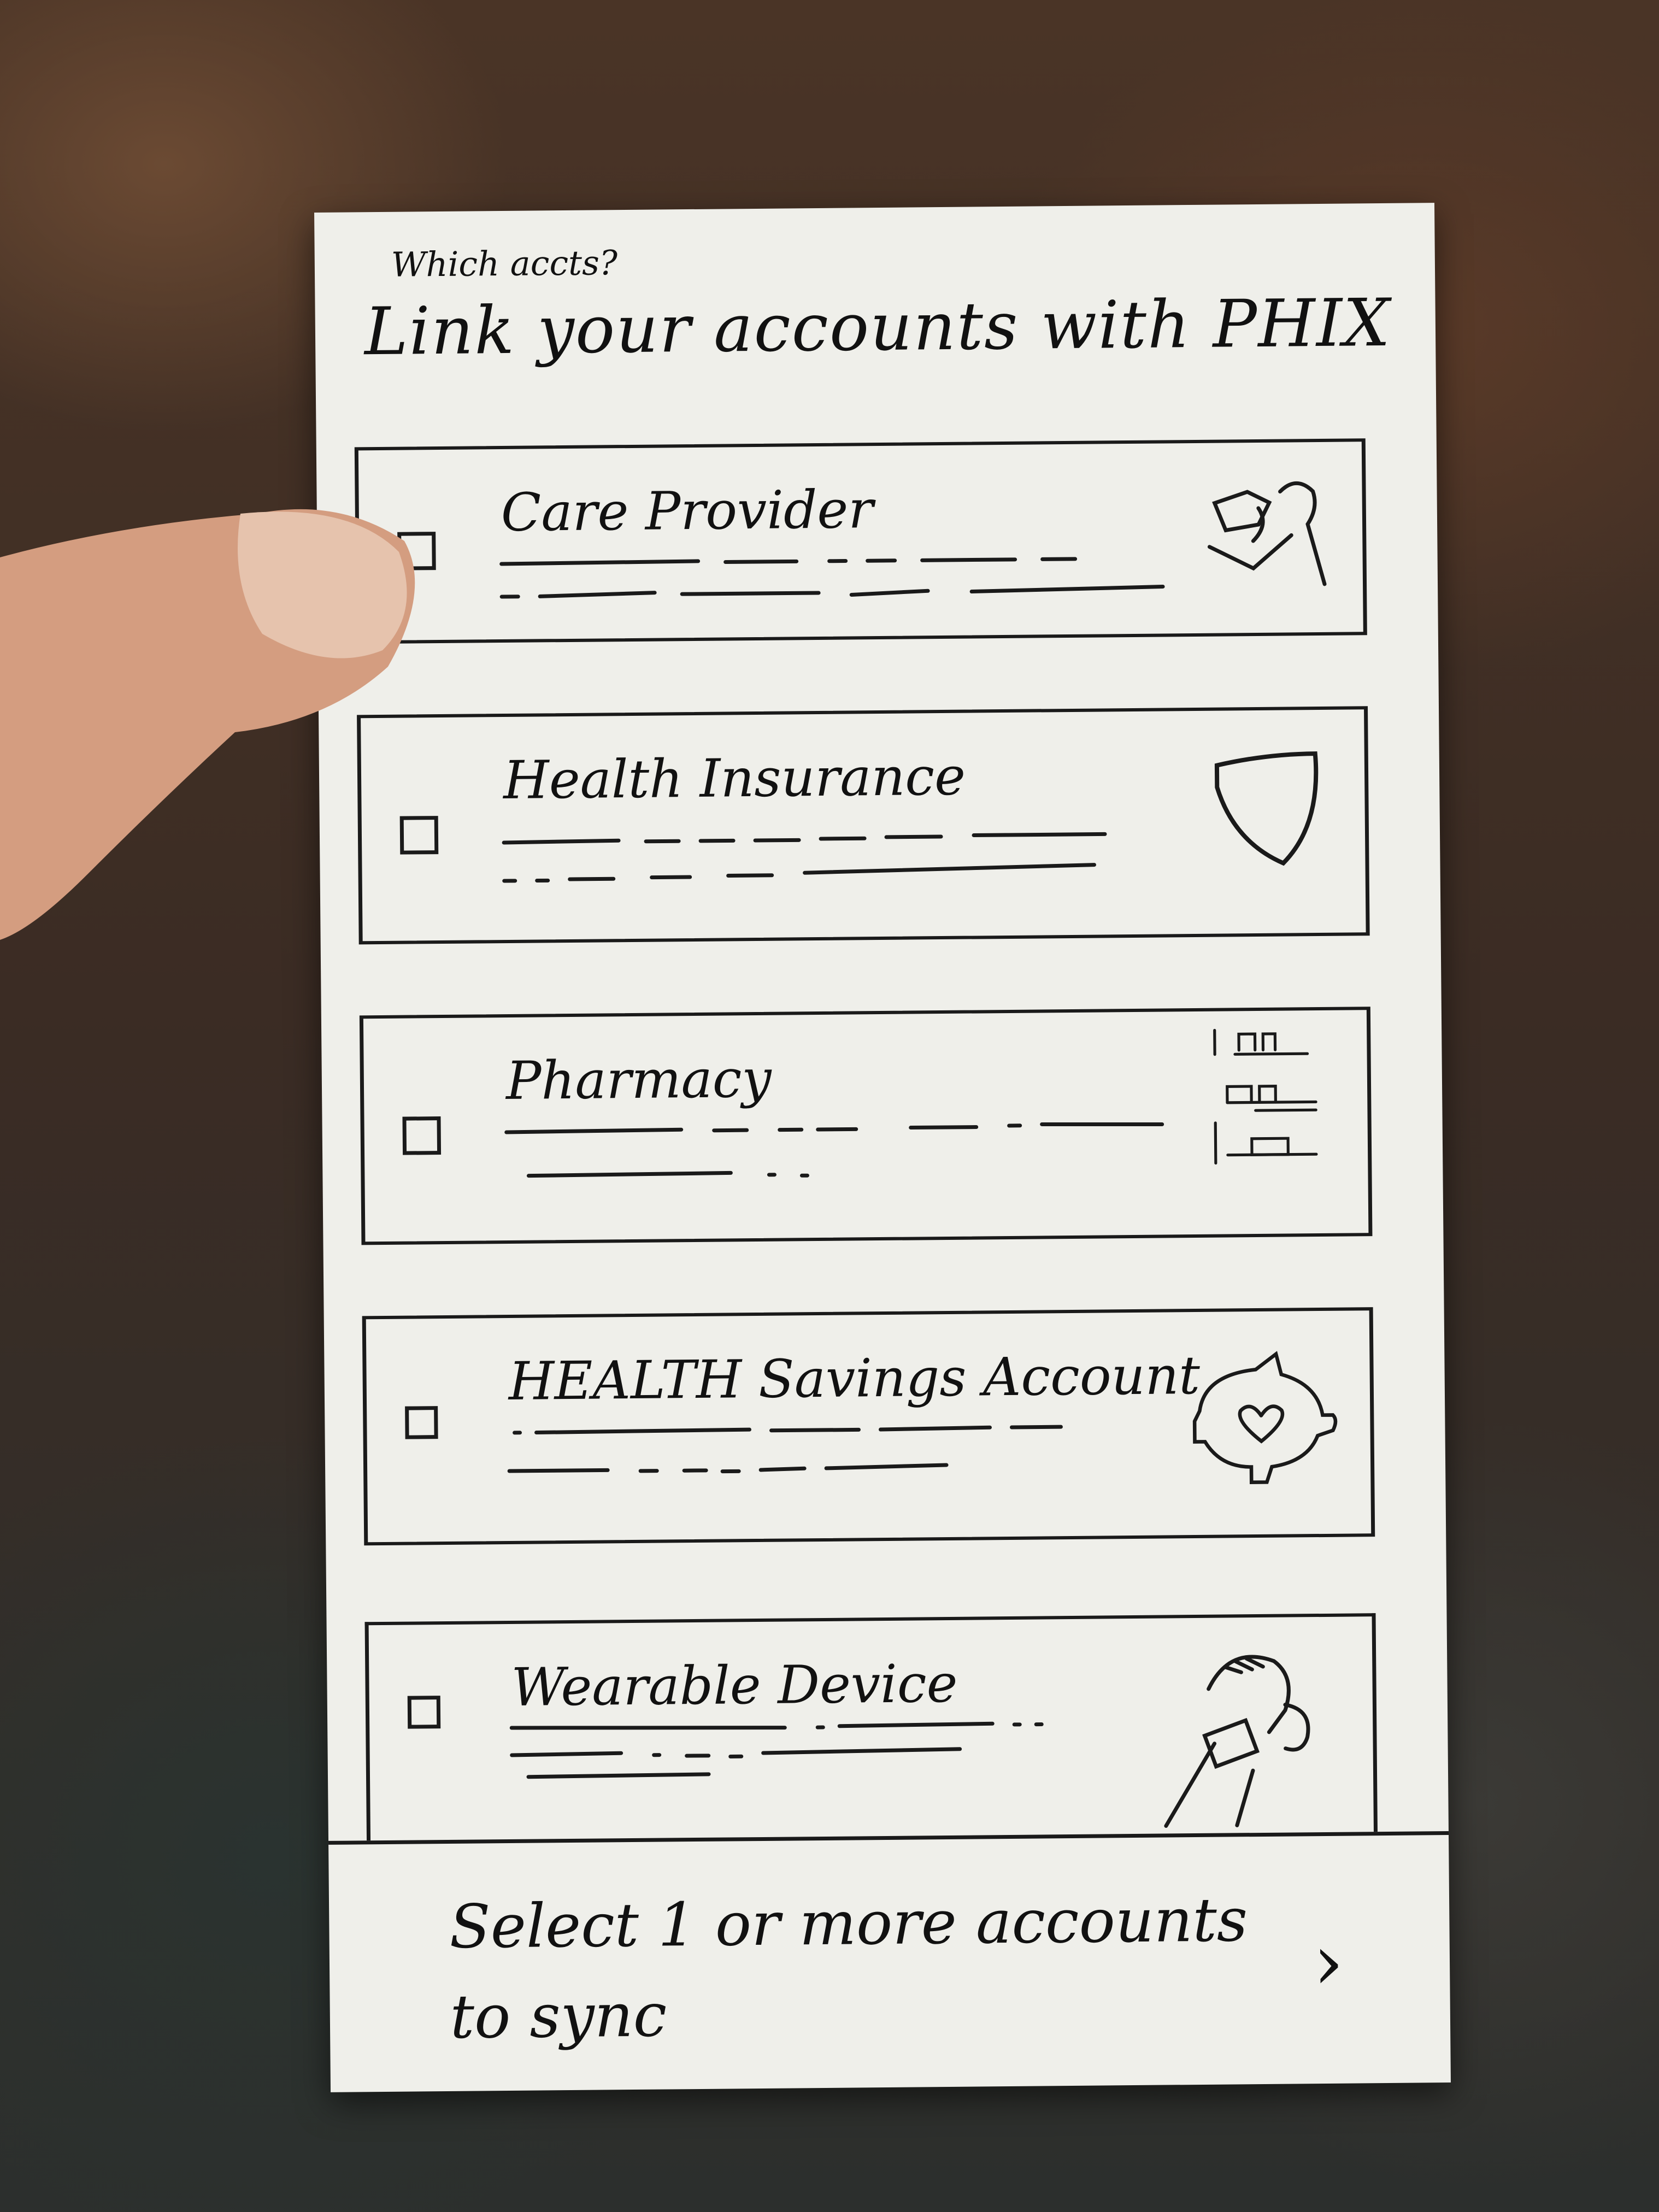  What do you see at coordinates (878, 327) in the screenshot?
I see `page-title: Link your accounts with PHIX` at bounding box center [878, 327].